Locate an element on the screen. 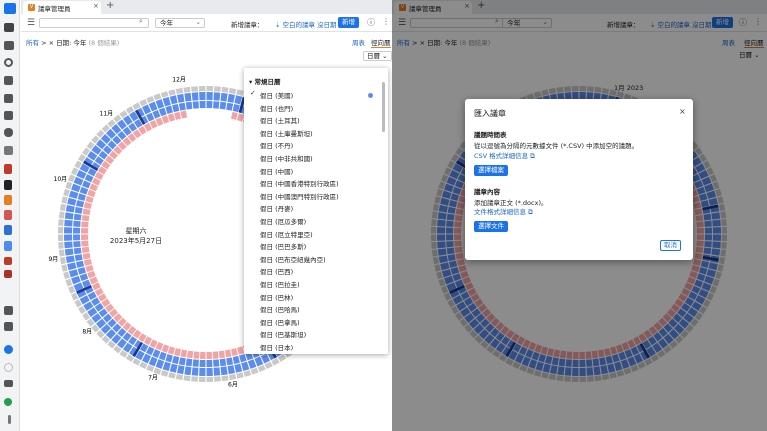 This screenshot has height=431, width=767. month-label: 6月 is located at coordinates (233, 385).